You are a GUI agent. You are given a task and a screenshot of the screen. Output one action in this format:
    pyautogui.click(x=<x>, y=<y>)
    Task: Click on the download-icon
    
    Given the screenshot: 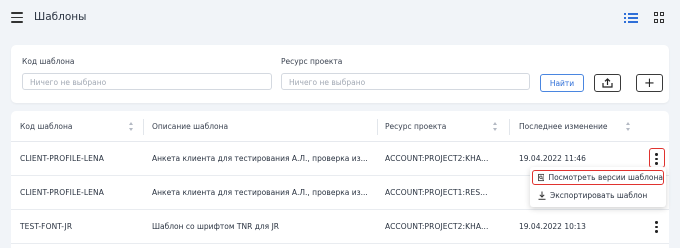 What is the action you would take?
    pyautogui.click(x=542, y=195)
    